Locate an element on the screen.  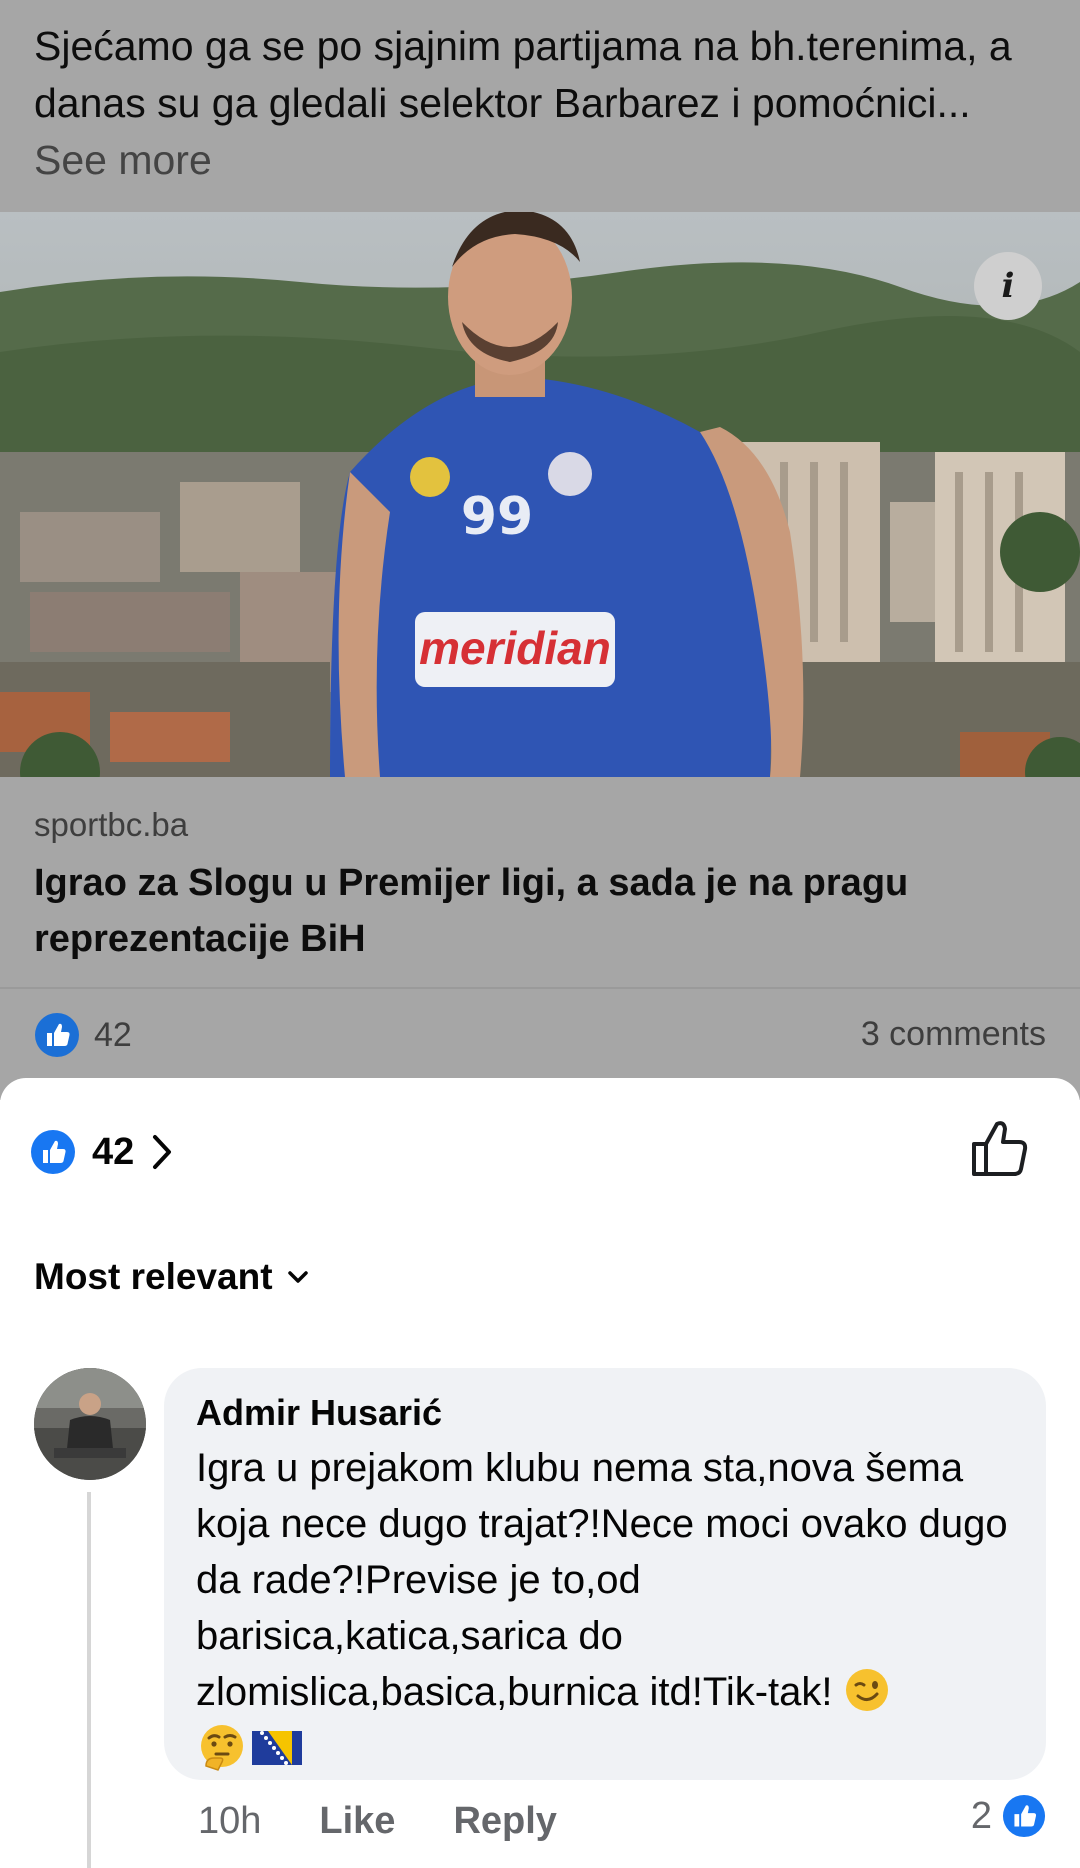
jersey-number: 99 is located at coordinates (497, 517).